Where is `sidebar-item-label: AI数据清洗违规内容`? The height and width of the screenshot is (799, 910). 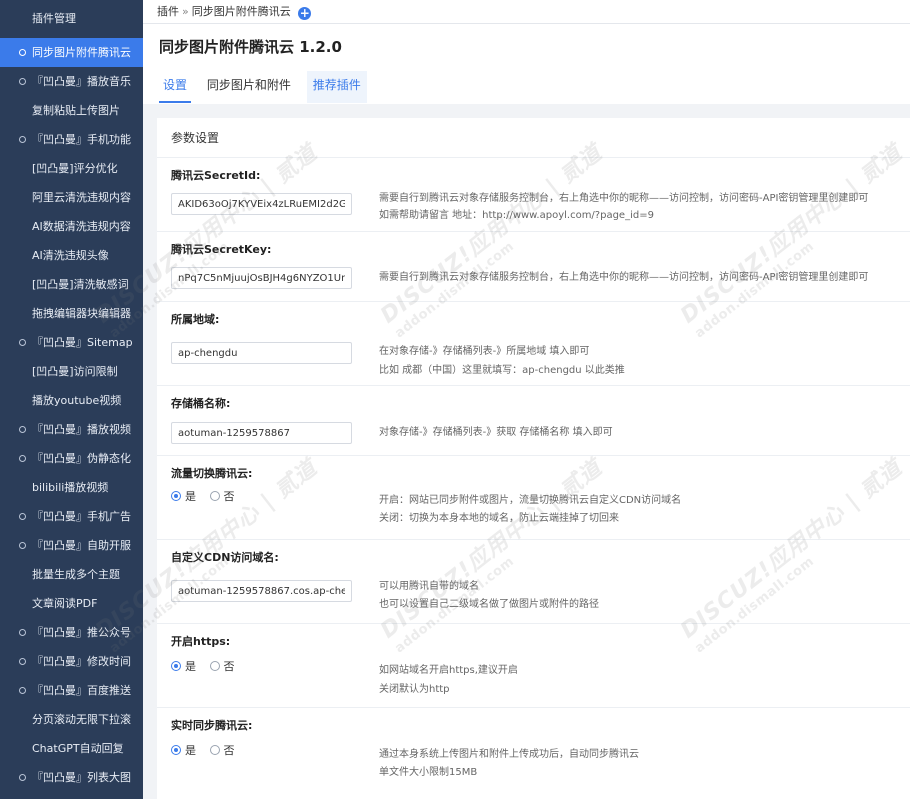
sidebar-item-label: AI数据清洗违规内容 is located at coordinates (81, 226).